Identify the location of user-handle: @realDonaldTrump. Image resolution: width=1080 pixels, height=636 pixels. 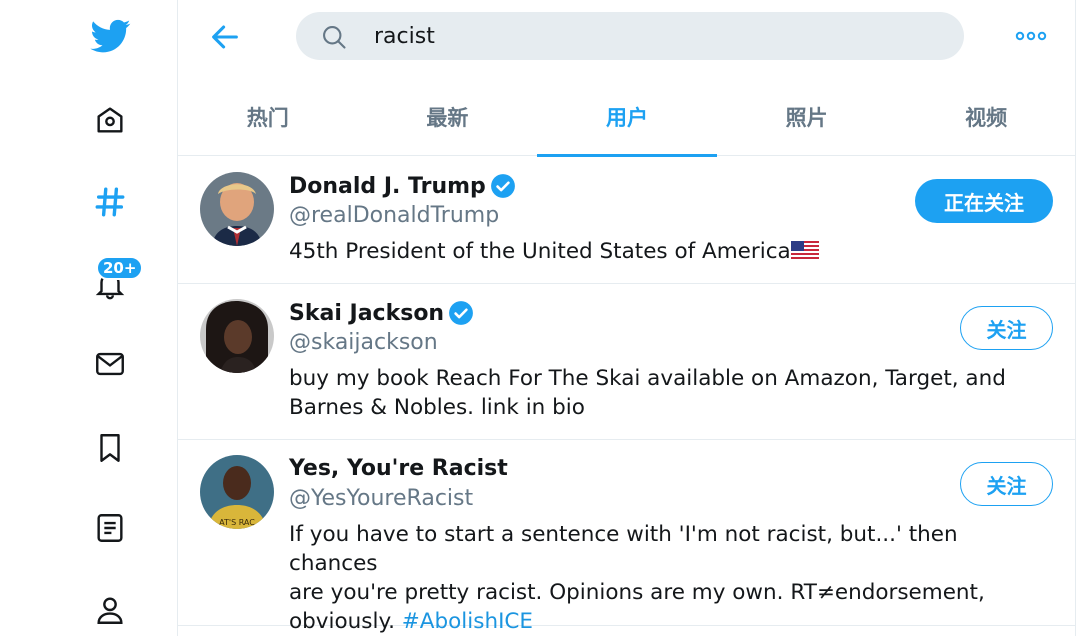
(394, 215).